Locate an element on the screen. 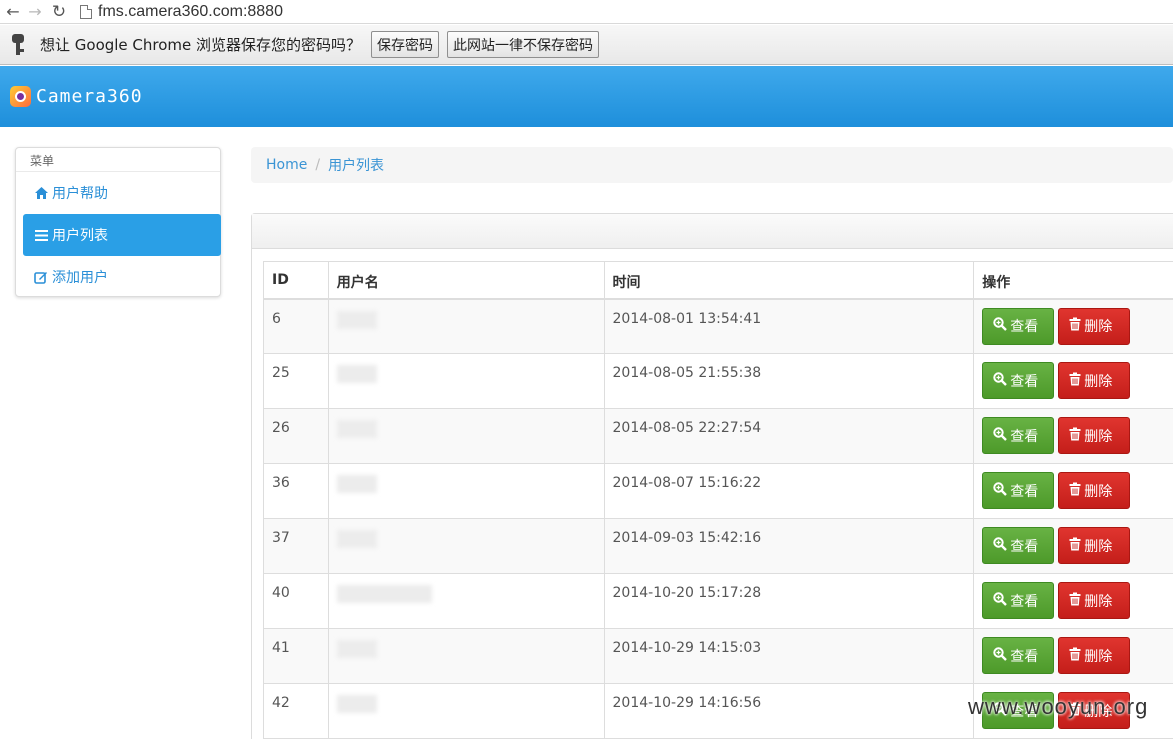 This screenshot has height=739, width=1173. table-row: 25 2014-08-05 21:55:38 查看 删除 is located at coordinates (718, 381).